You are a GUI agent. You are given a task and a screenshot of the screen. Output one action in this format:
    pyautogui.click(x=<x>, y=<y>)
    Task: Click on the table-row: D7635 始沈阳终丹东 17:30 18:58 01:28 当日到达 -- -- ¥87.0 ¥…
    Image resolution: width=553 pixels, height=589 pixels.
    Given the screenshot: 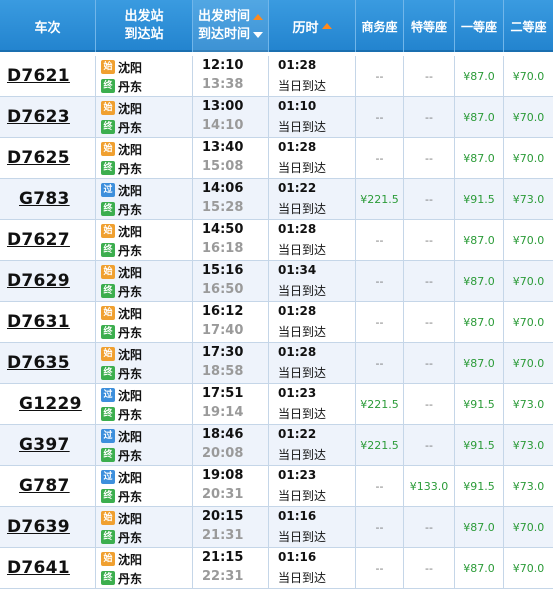 What is the action you would take?
    pyautogui.click(x=276, y=363)
    